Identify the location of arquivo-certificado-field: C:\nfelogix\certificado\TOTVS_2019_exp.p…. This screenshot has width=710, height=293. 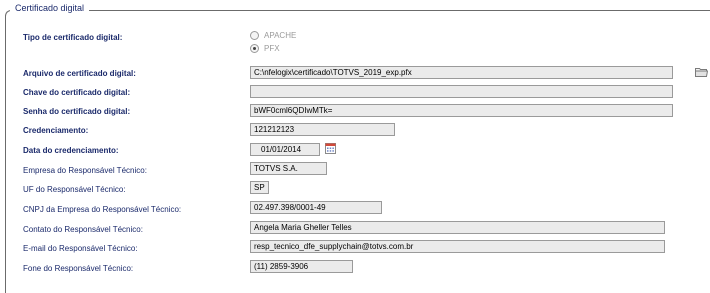
(461, 72).